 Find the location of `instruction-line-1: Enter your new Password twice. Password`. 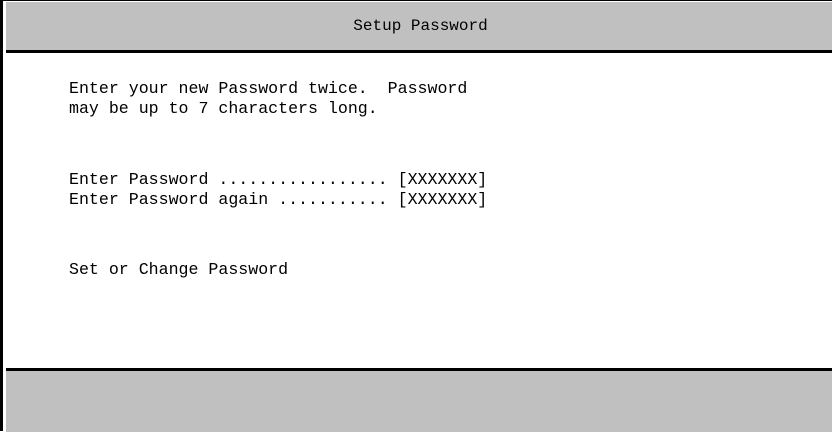

instruction-line-1: Enter your new Password twice. Password is located at coordinates (268, 88).